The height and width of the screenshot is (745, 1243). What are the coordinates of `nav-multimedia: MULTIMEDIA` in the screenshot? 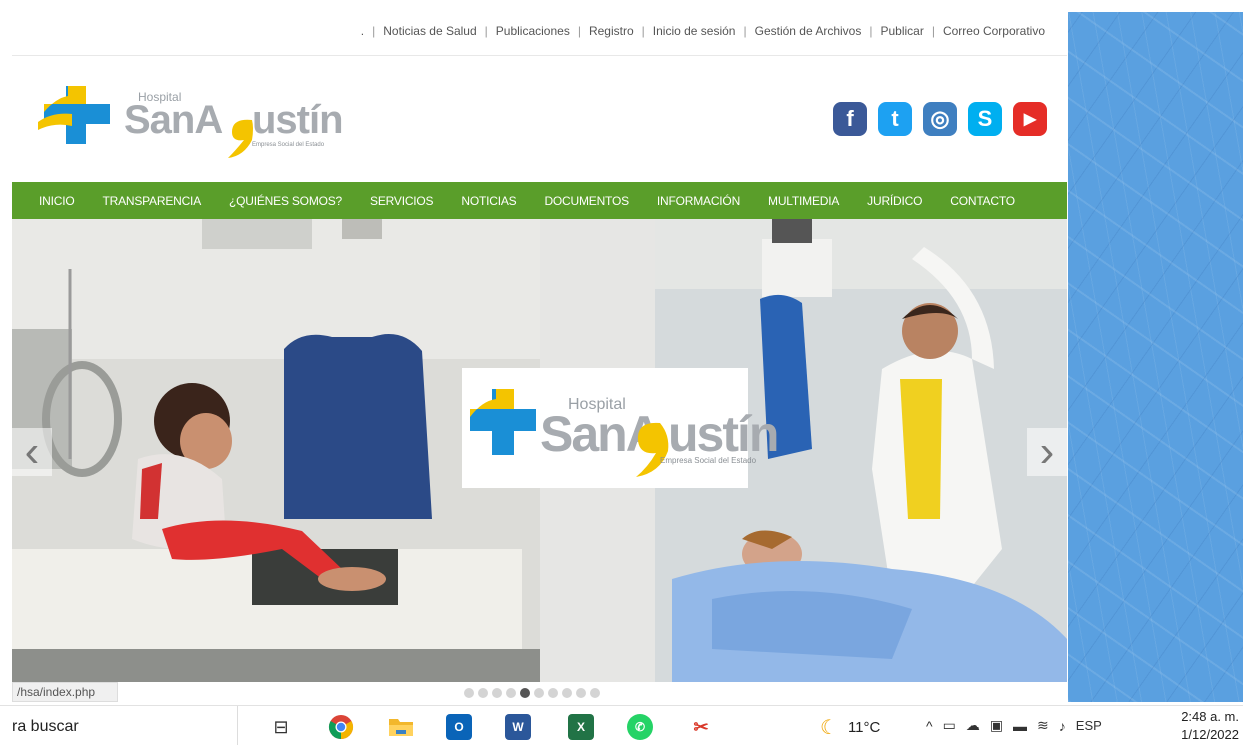 It's located at (803, 201).